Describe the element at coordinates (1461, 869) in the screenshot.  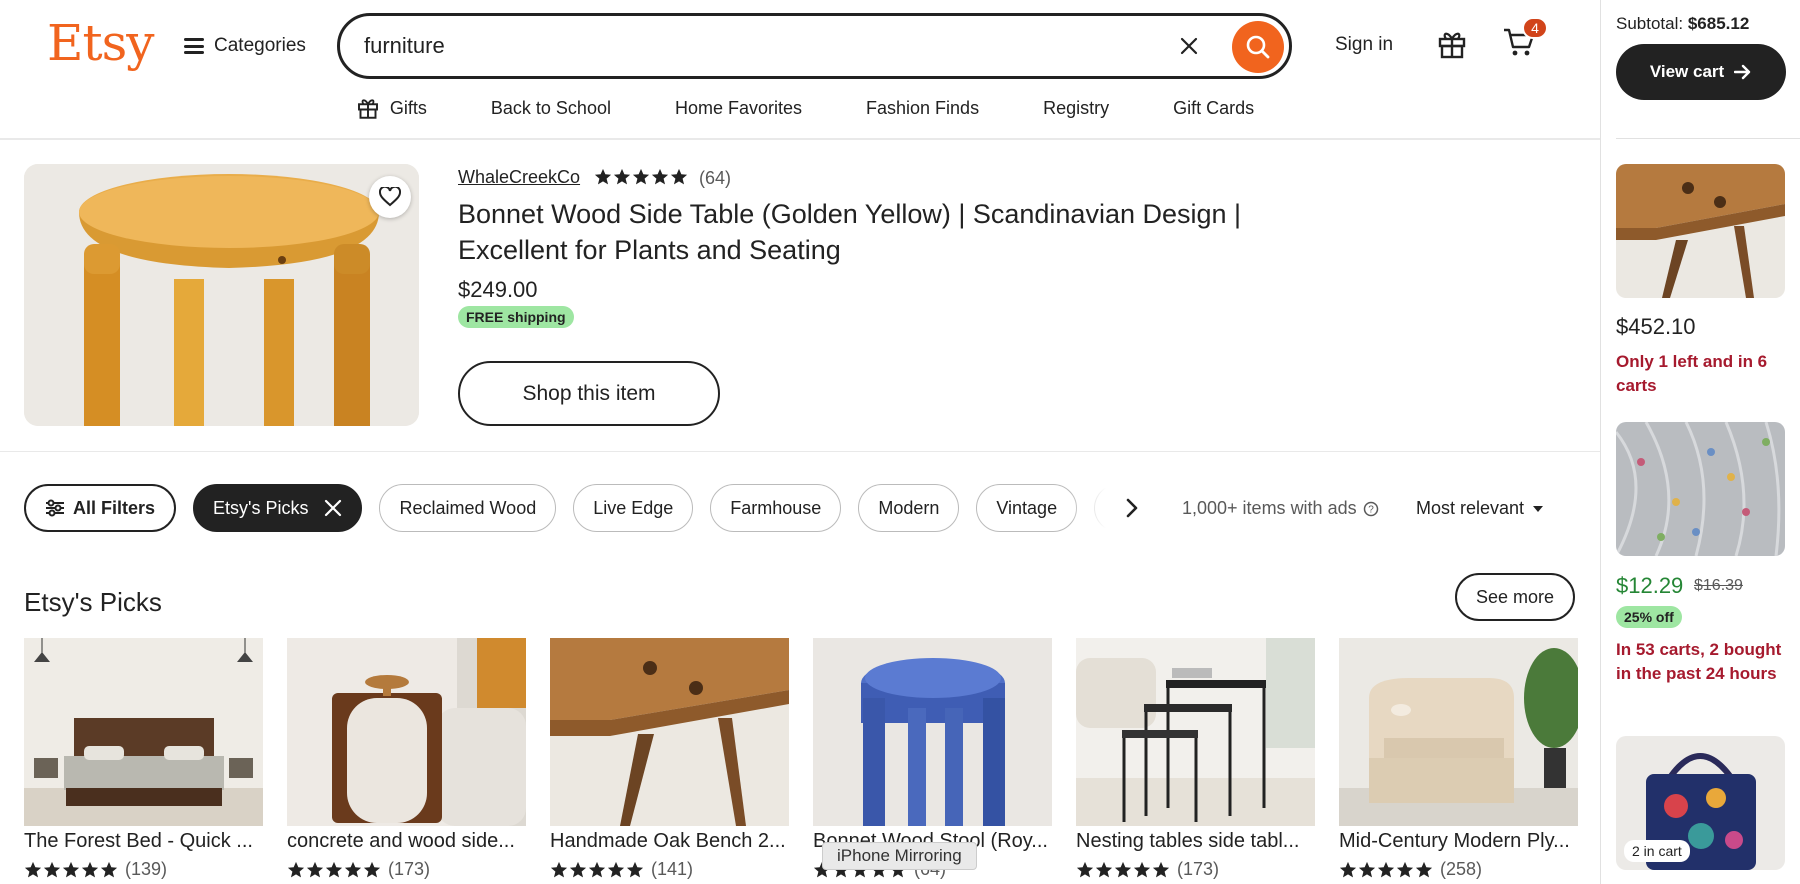
I see `review-count: (258)` at that location.